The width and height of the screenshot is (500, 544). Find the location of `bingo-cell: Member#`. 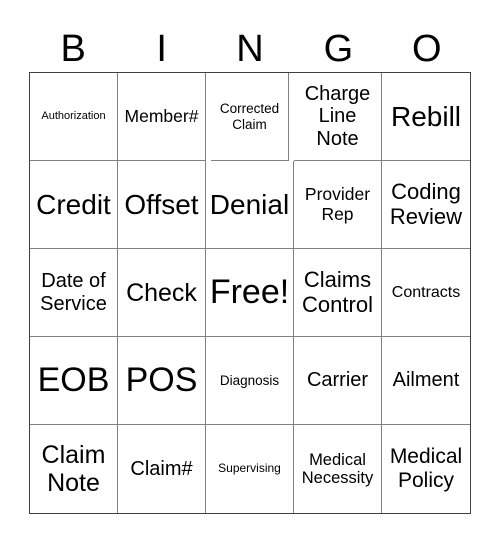

bingo-cell: Member# is located at coordinates (162, 117).